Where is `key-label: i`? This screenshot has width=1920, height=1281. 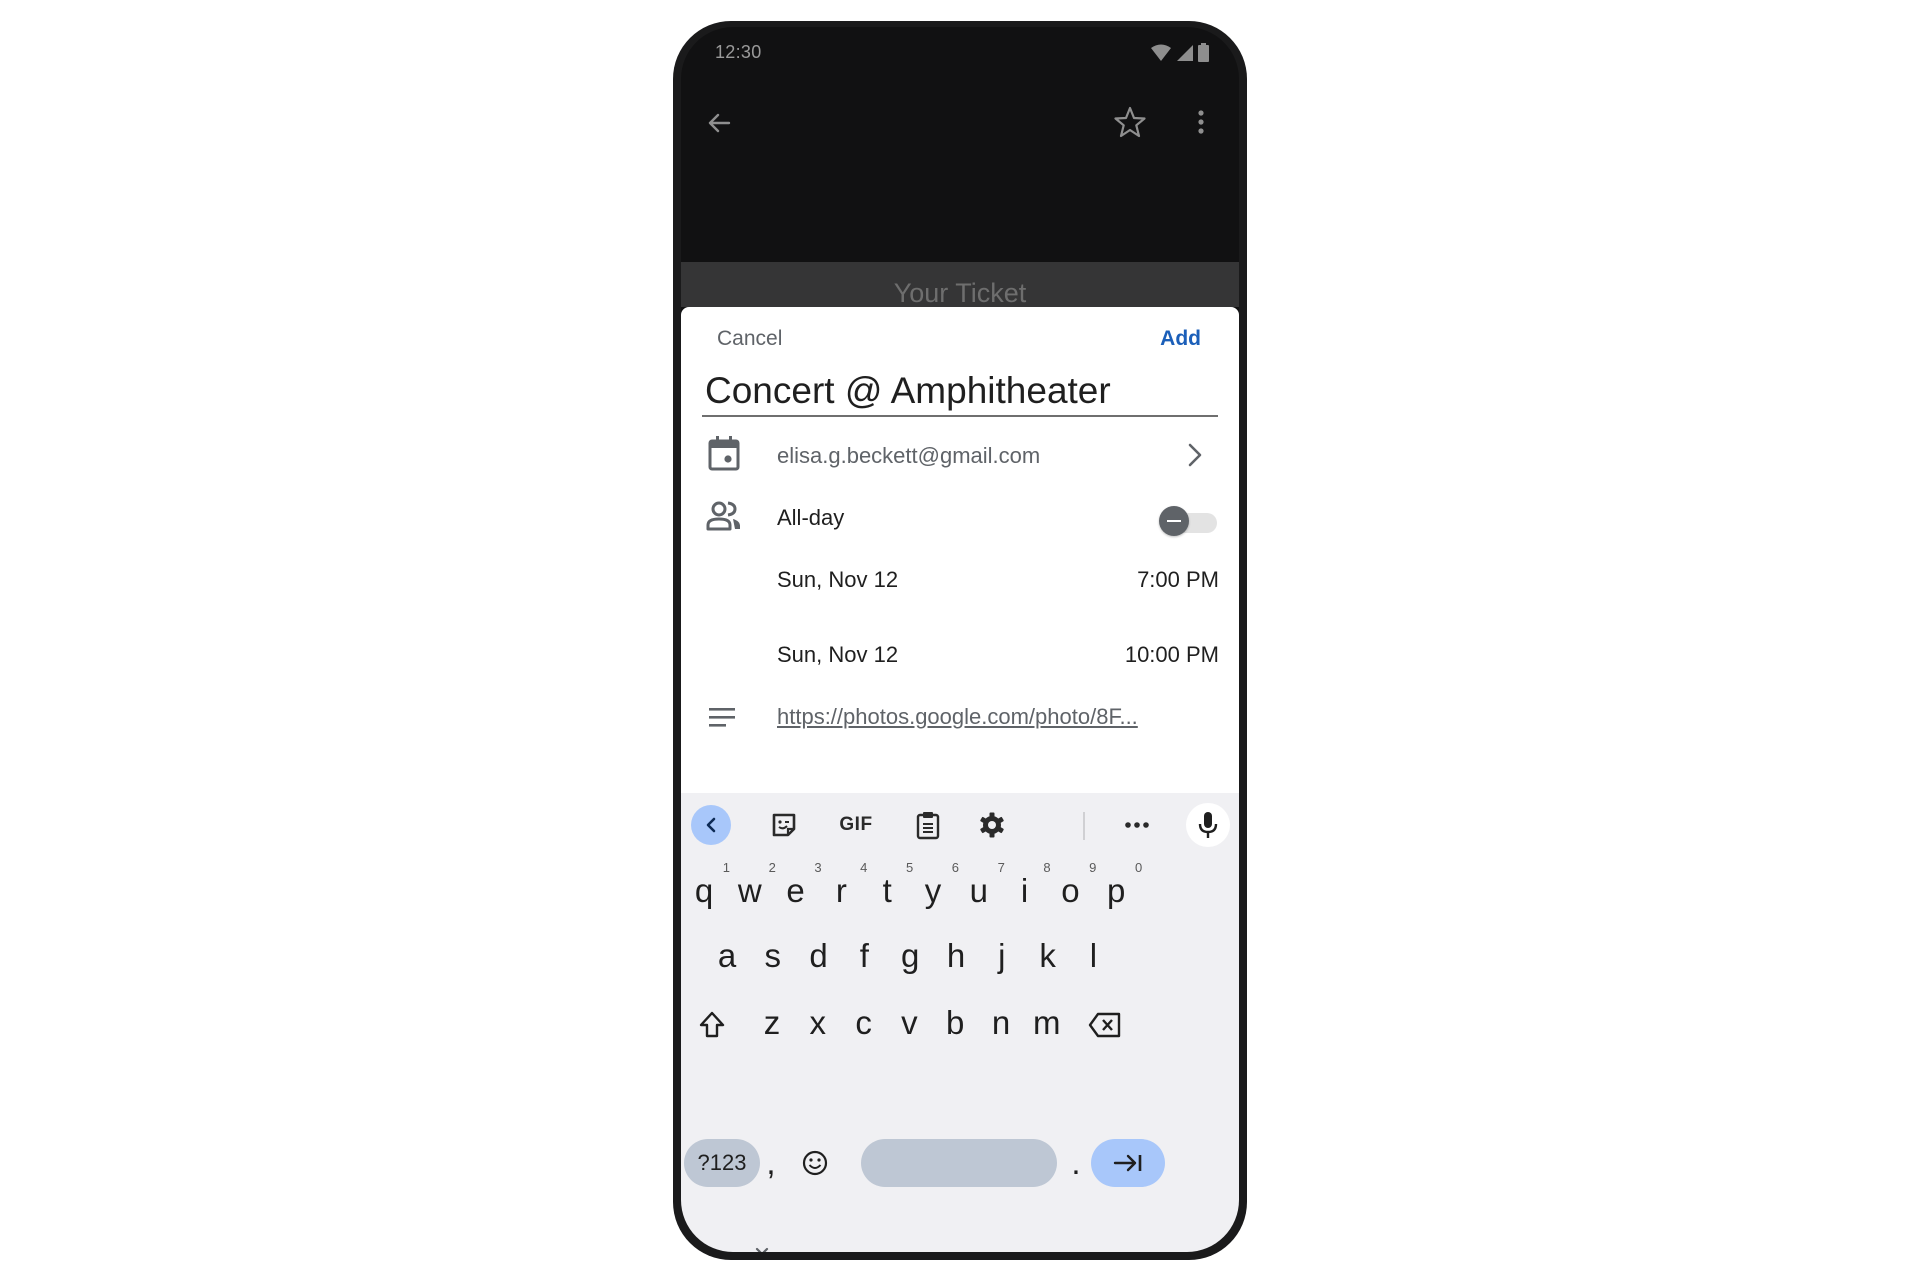
key-label: i is located at coordinates (1024, 890).